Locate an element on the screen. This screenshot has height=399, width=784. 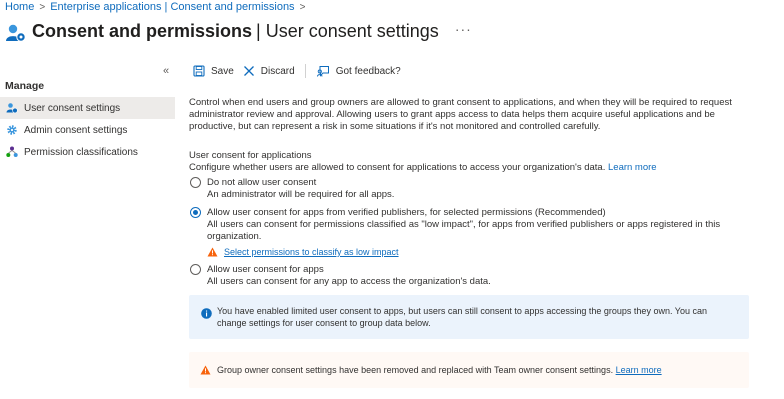
feedback-button: Got feedback? is located at coordinates (358, 71).